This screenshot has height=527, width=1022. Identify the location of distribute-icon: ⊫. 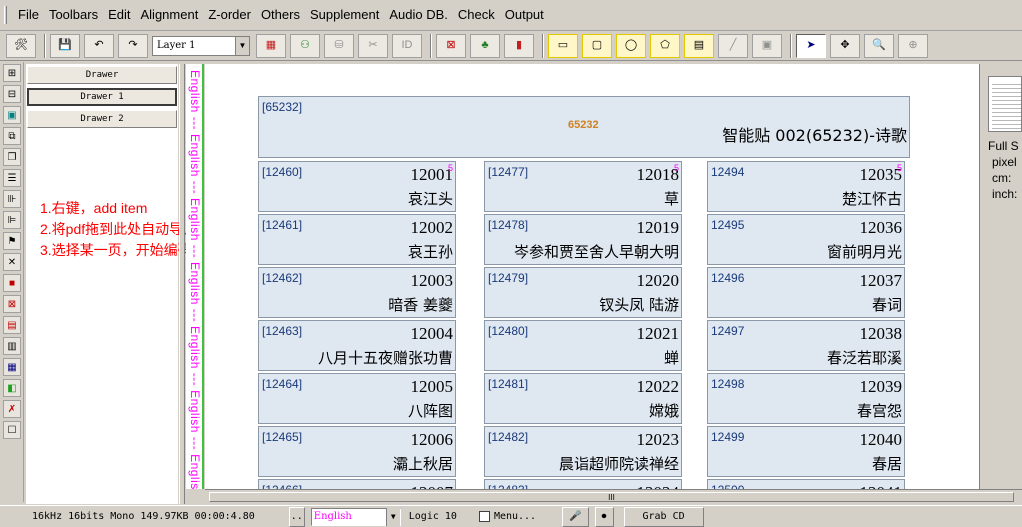
(12, 220).